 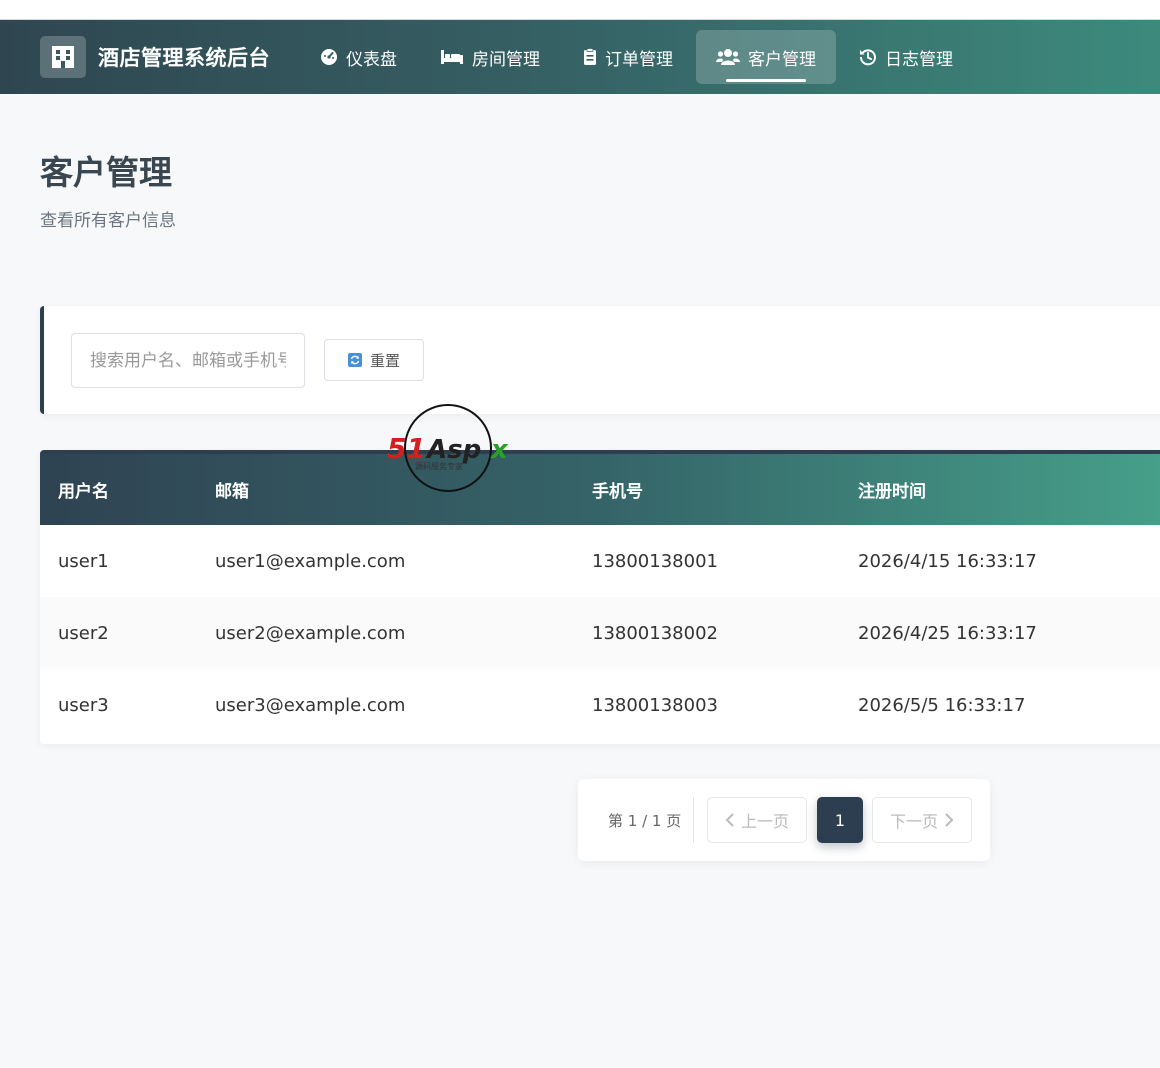 What do you see at coordinates (947, 561) in the screenshot?
I see `cell-registered: 2026/4/15 16:33:17` at bounding box center [947, 561].